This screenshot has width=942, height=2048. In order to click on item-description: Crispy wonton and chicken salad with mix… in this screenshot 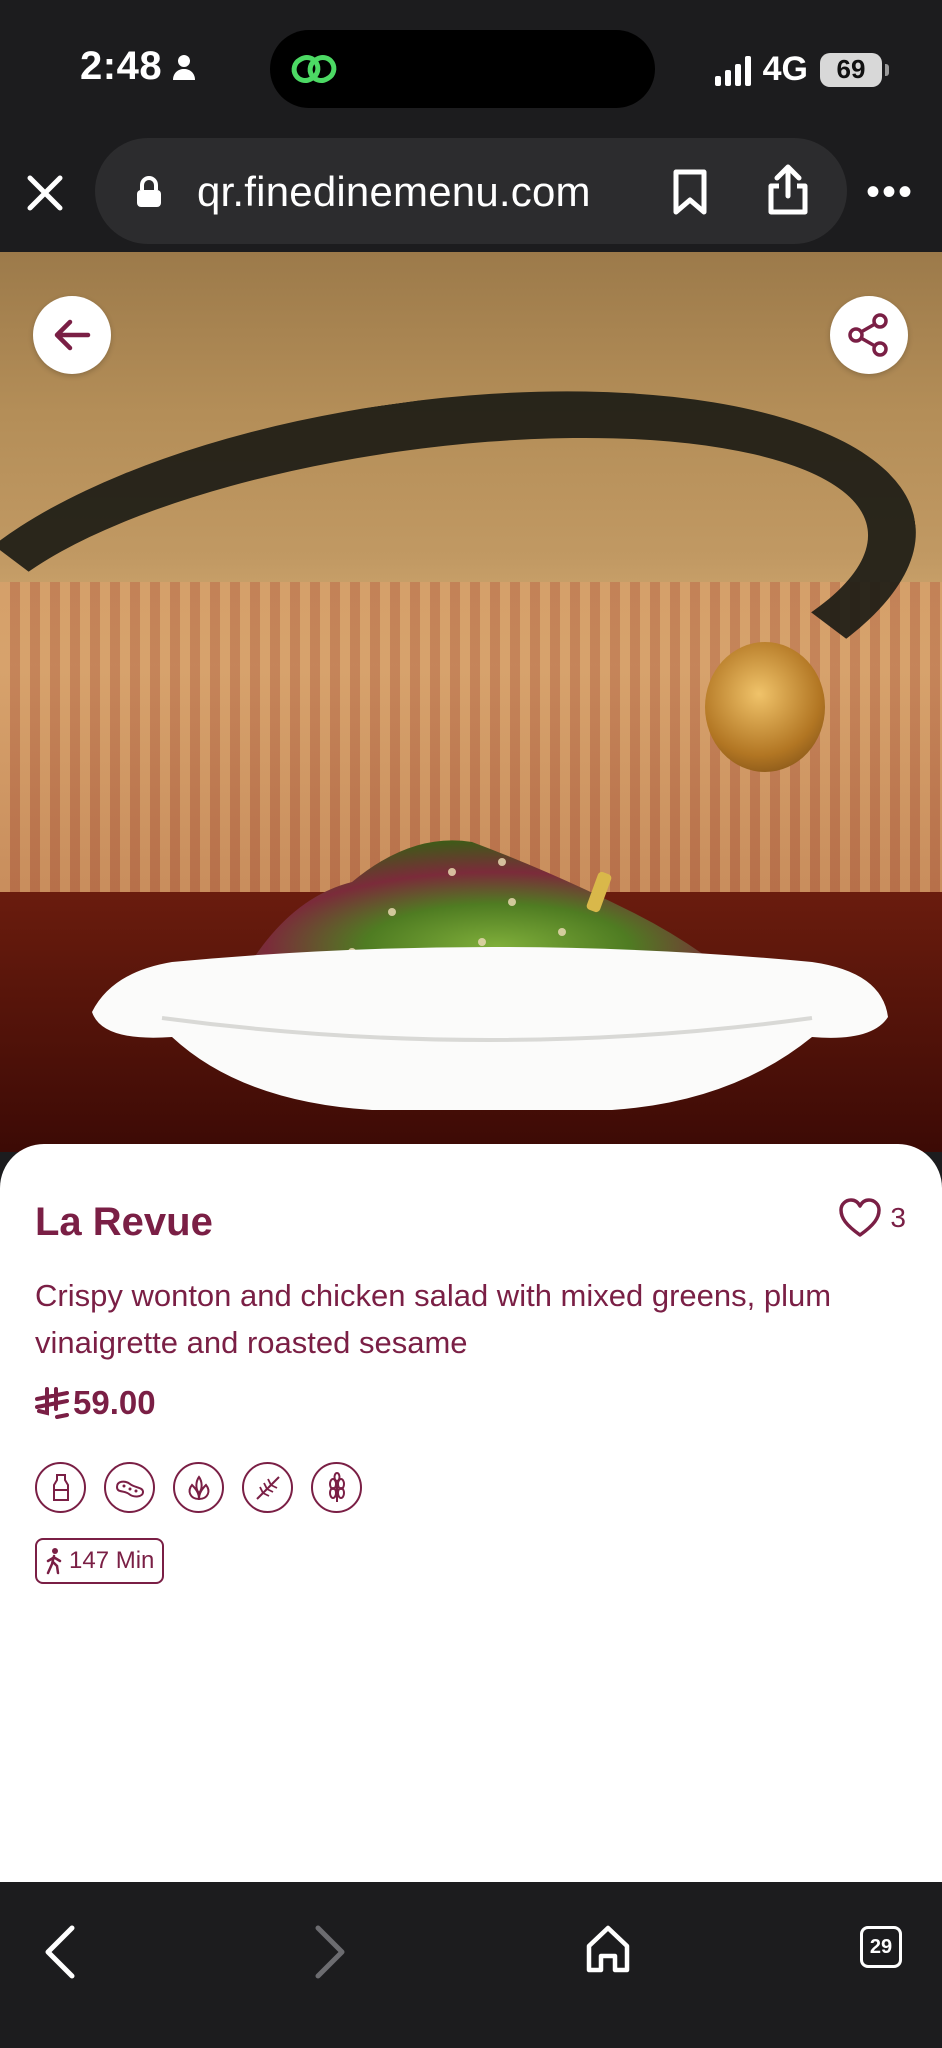, I will do `click(433, 1319)`.